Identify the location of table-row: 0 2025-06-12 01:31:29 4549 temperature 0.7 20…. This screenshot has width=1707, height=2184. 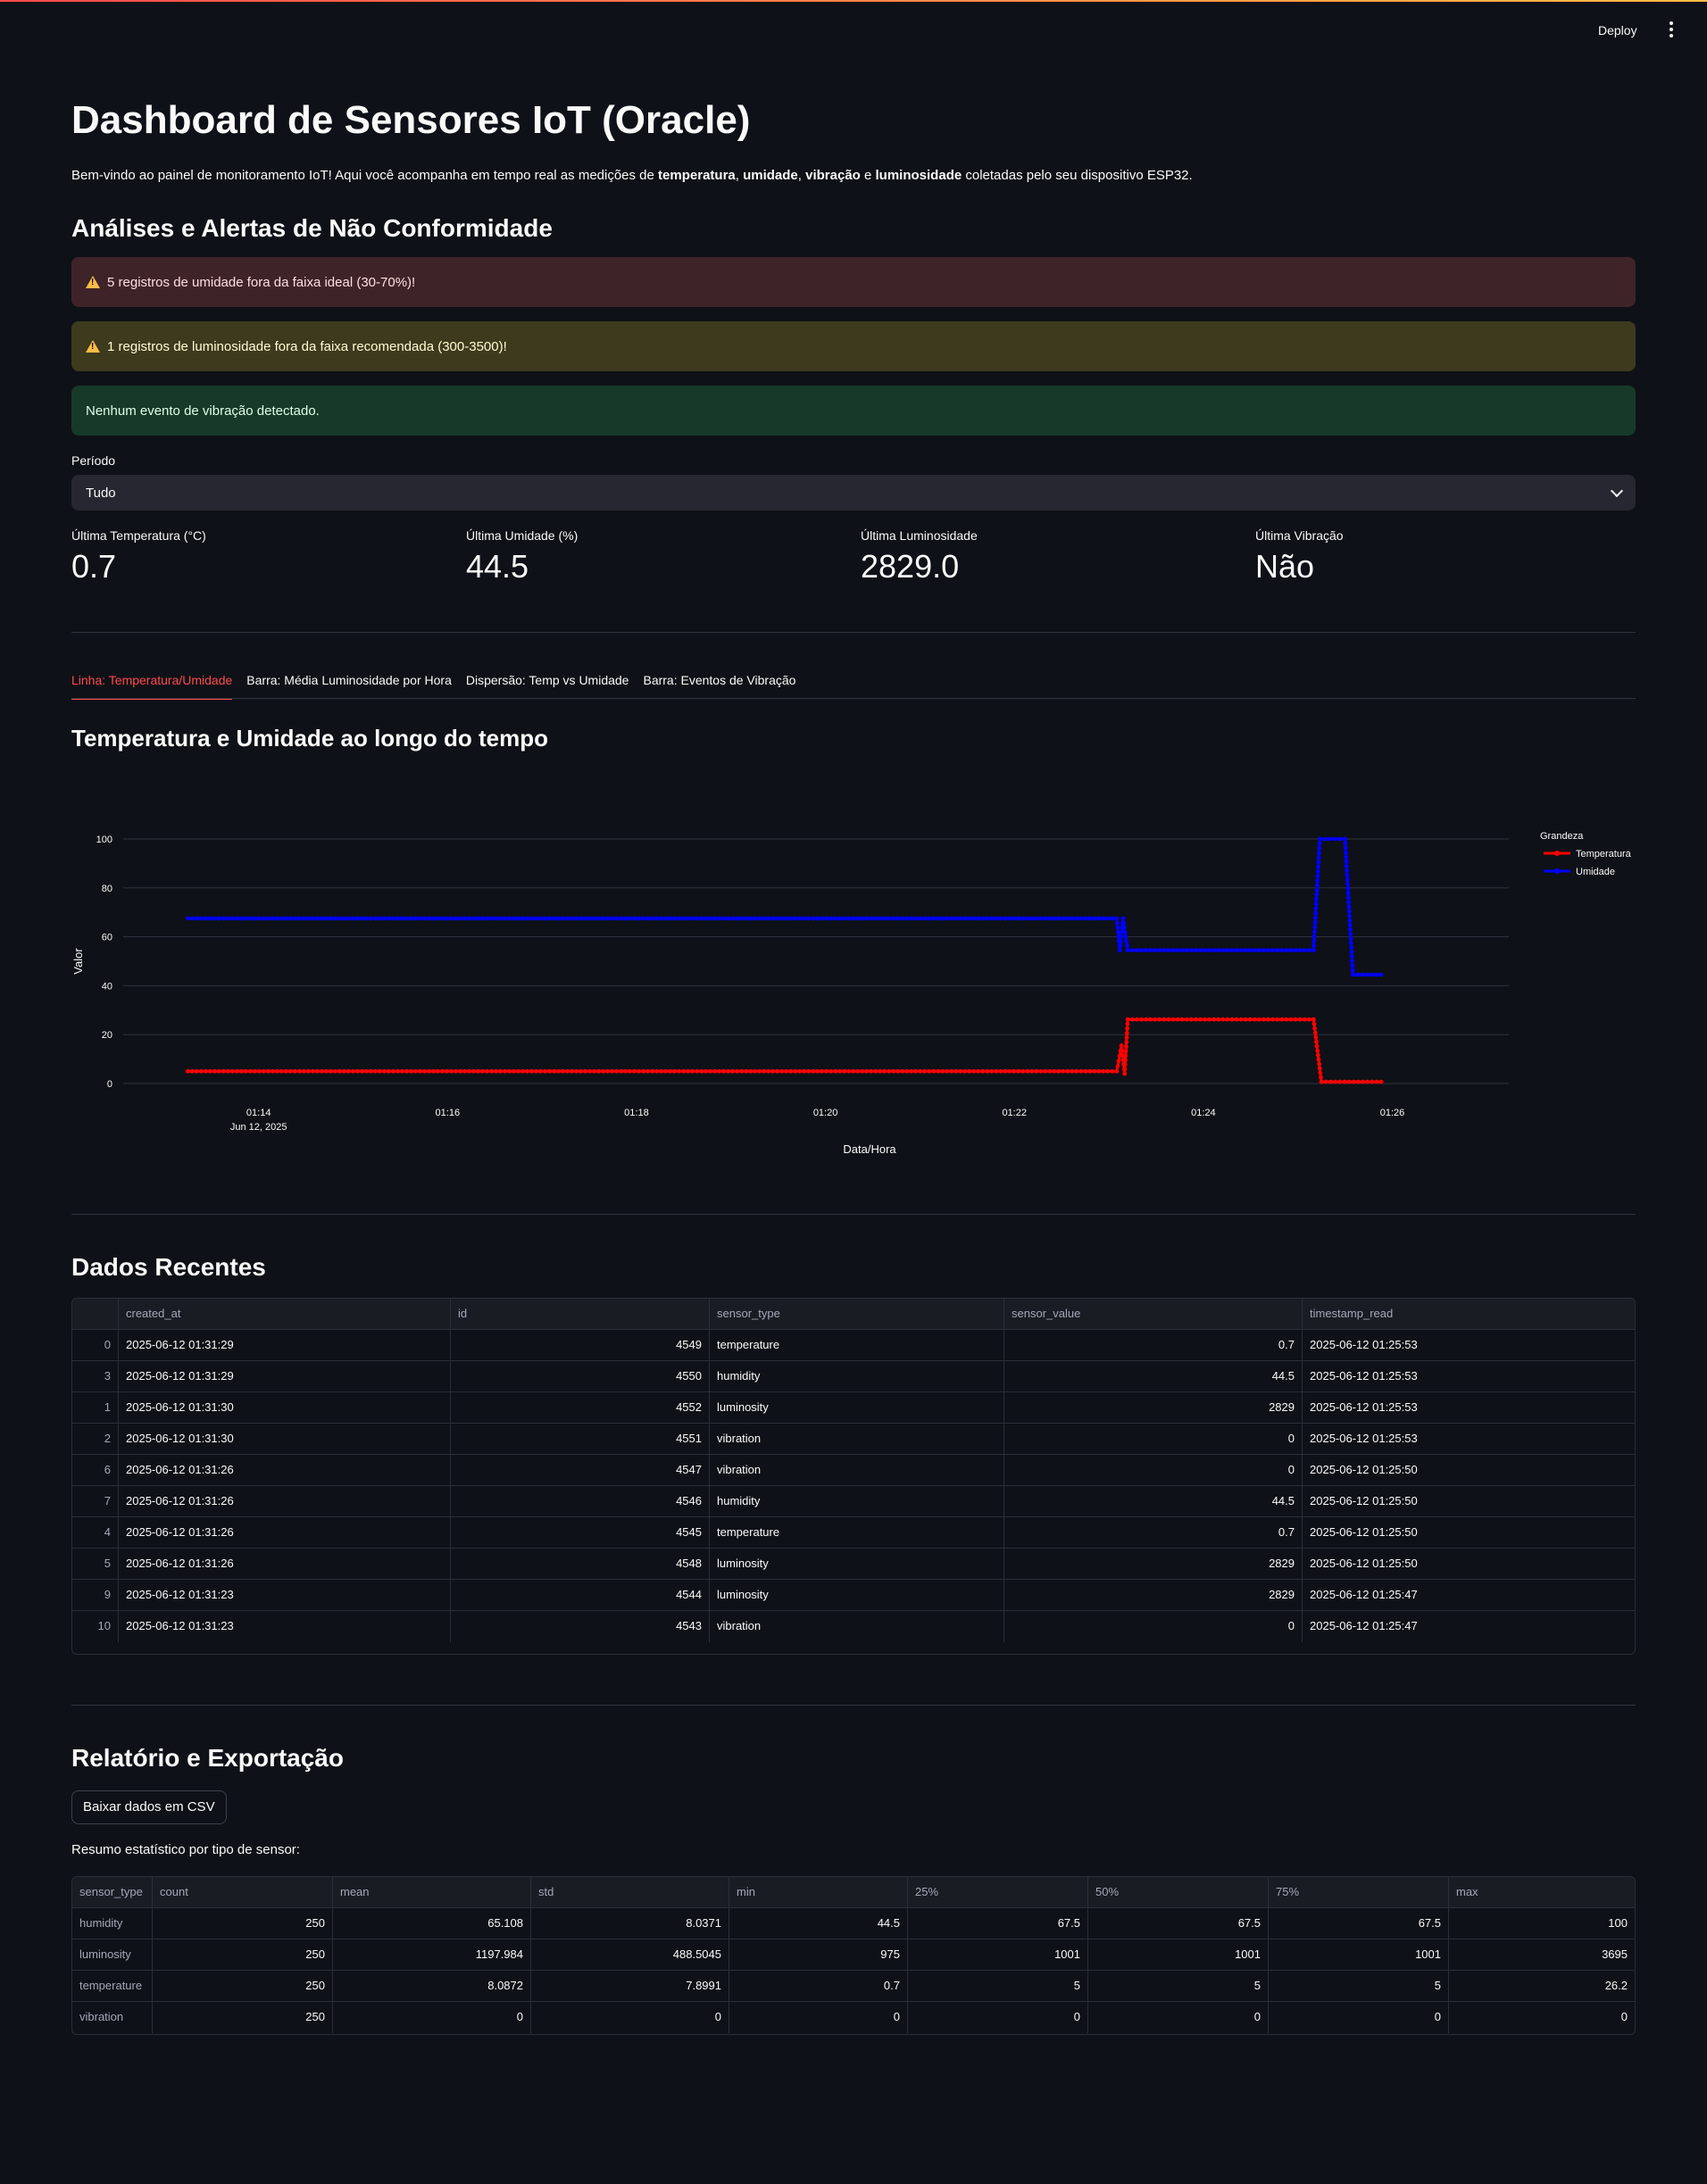
(853, 1346).